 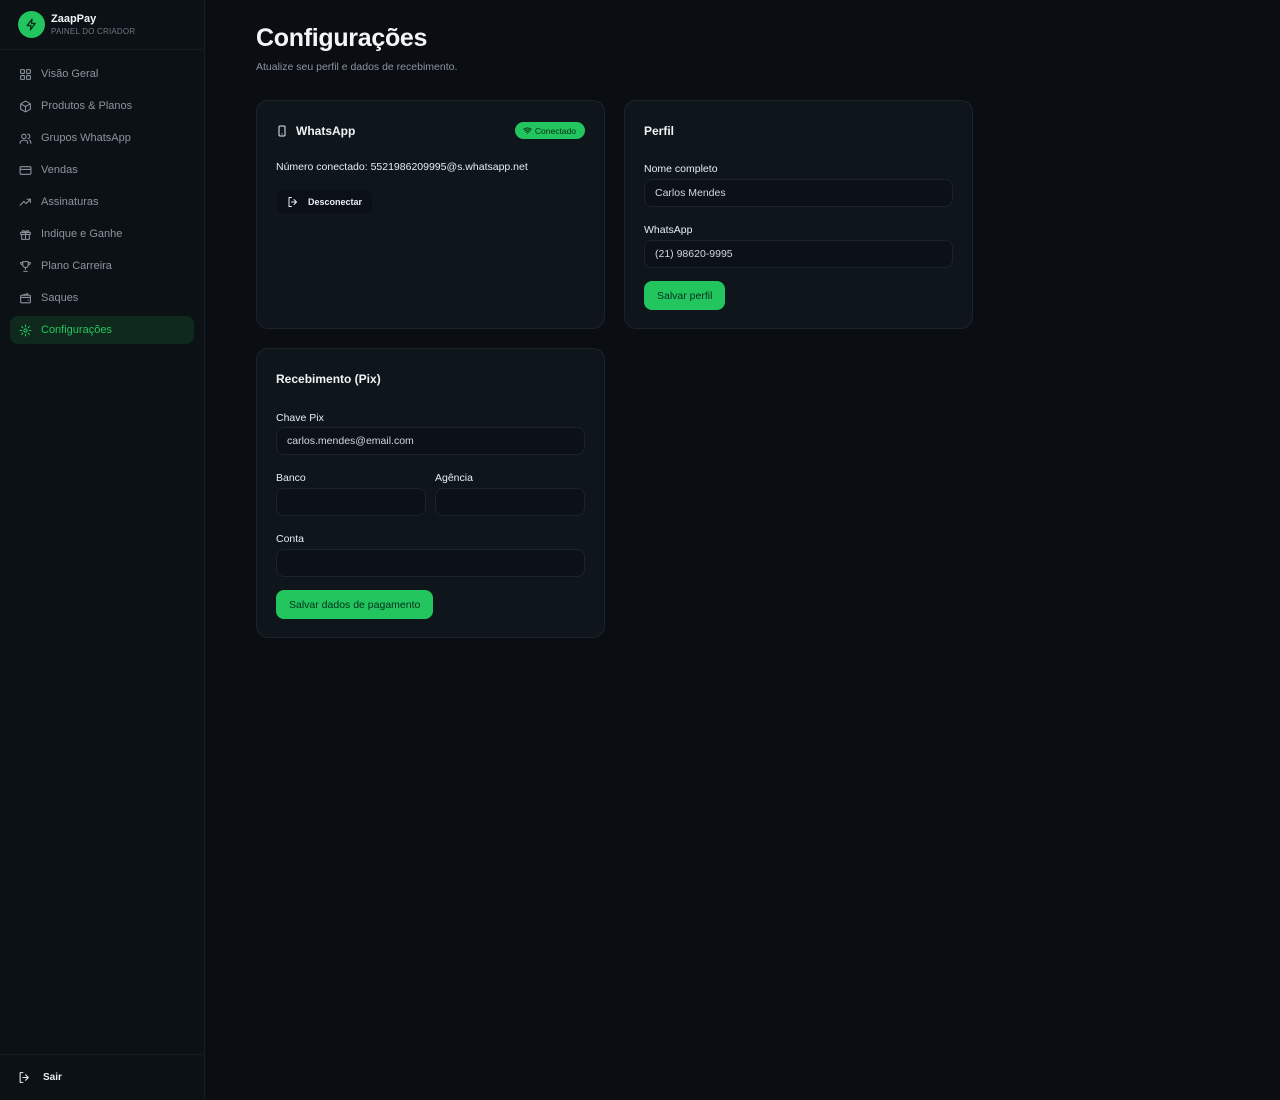 What do you see at coordinates (335, 201) in the screenshot?
I see `disconnect-label: Desconectar` at bounding box center [335, 201].